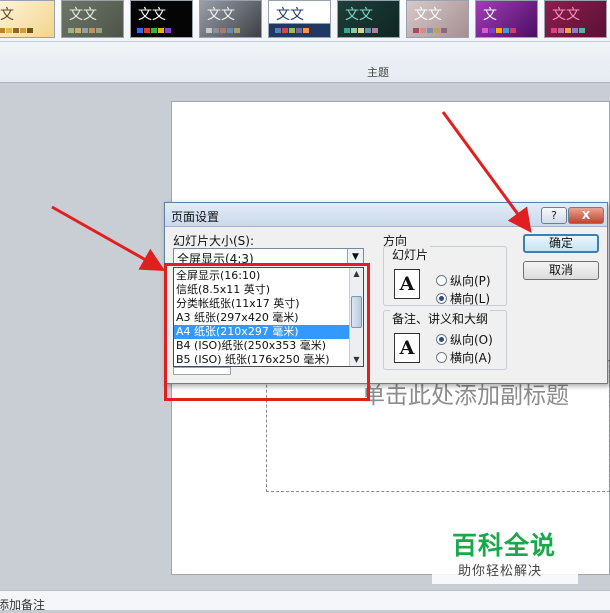 This screenshot has height=613, width=610. What do you see at coordinates (561, 270) in the screenshot?
I see `cancel-button: 取消` at bounding box center [561, 270].